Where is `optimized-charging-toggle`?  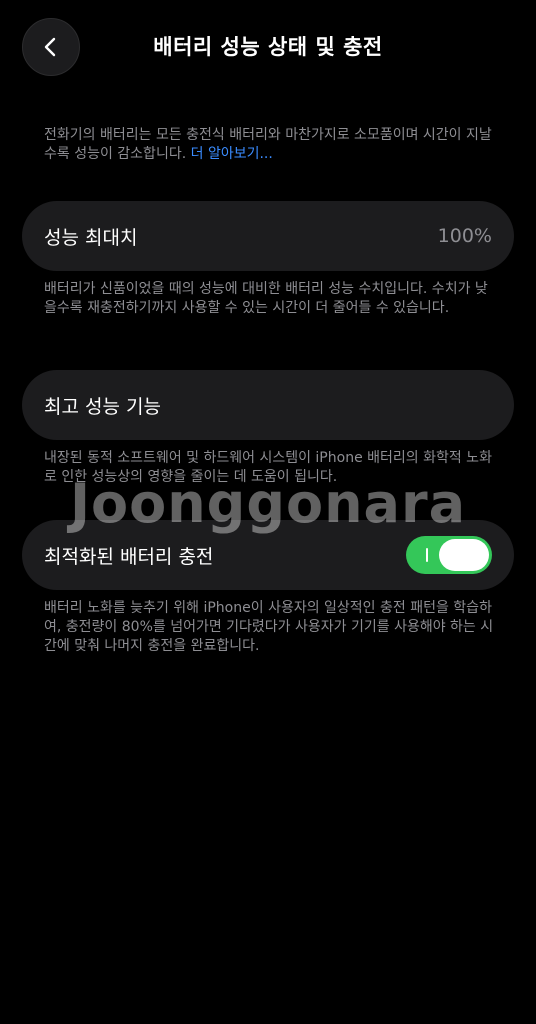
optimized-charging-toggle is located at coordinates (449, 555).